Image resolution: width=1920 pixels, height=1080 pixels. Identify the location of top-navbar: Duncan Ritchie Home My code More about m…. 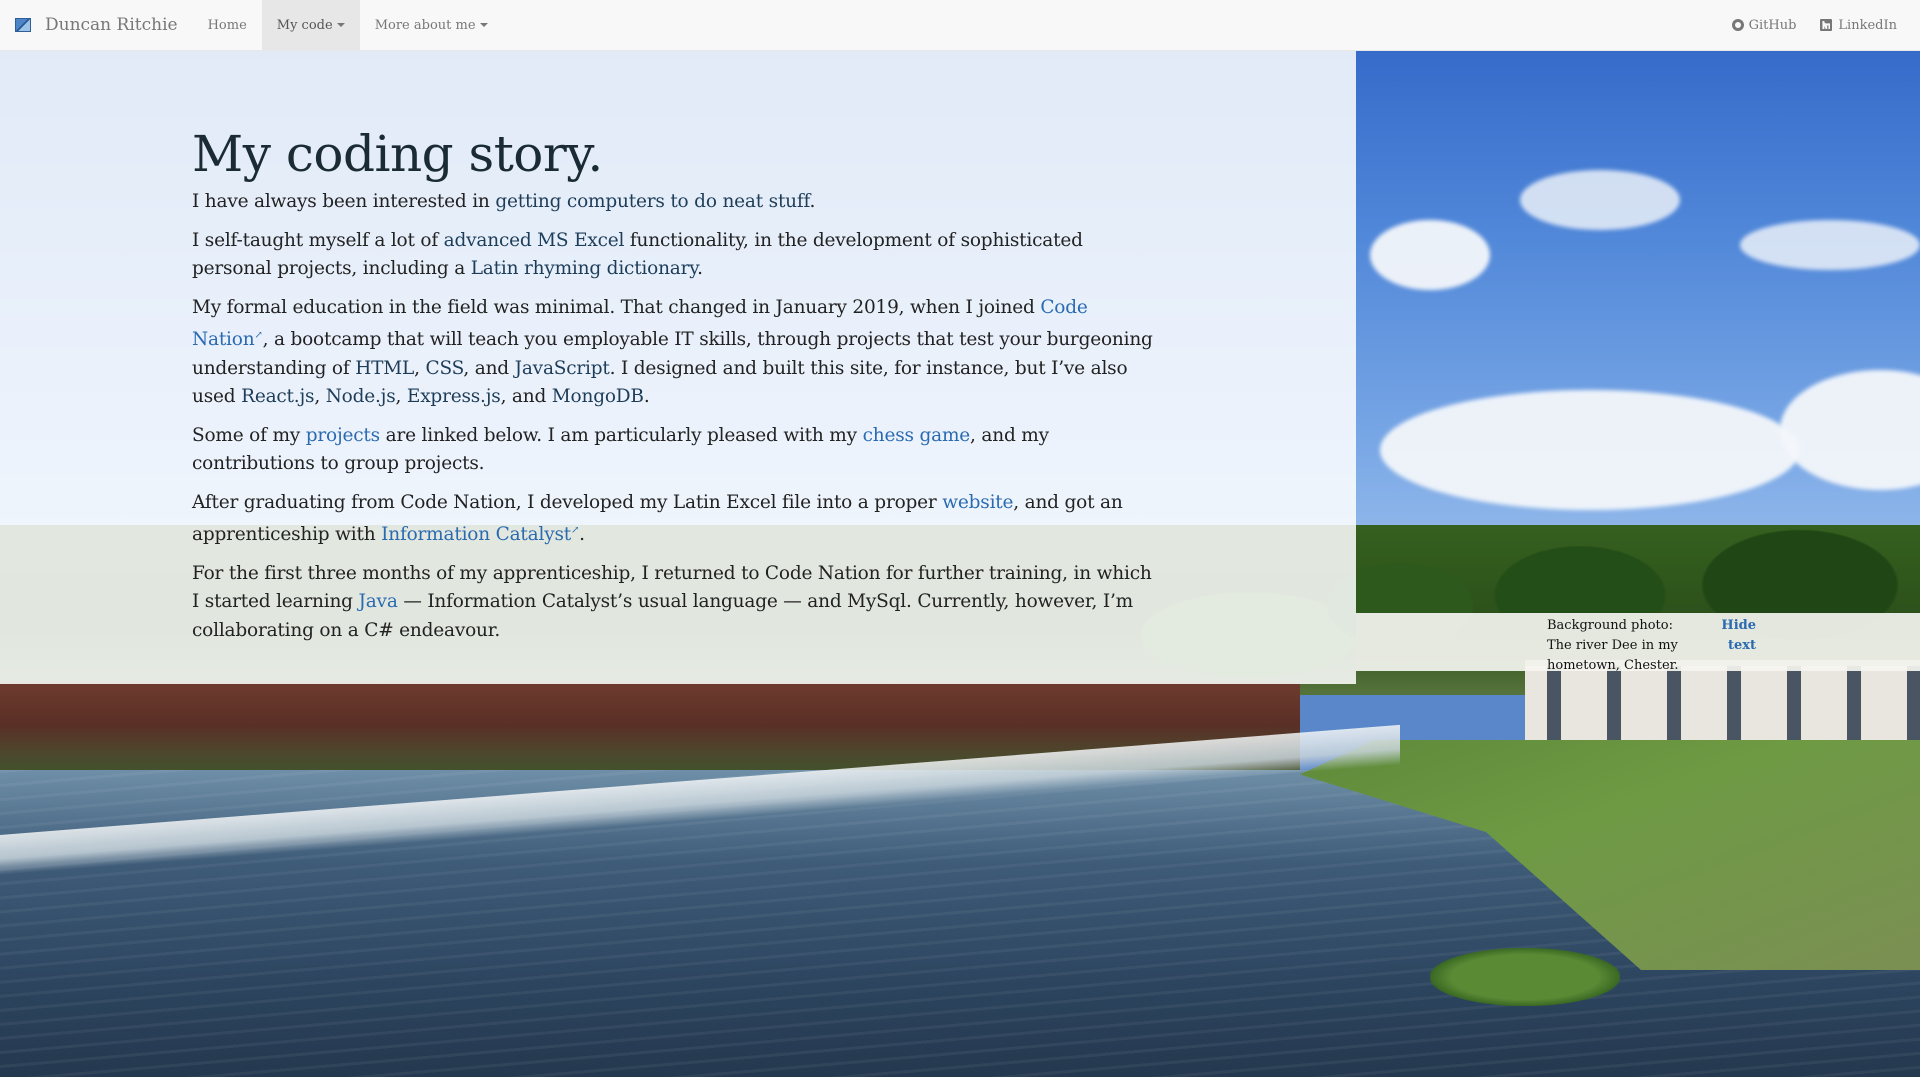
(960, 25).